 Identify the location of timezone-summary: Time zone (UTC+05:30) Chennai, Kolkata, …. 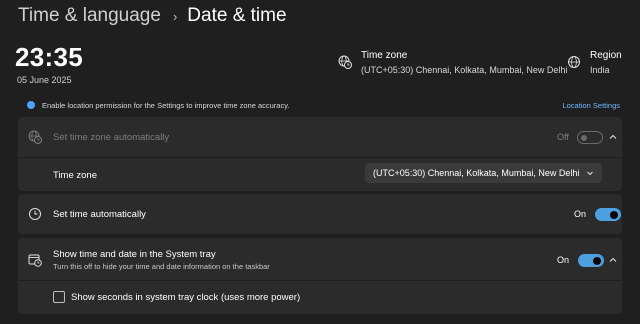
(452, 62).